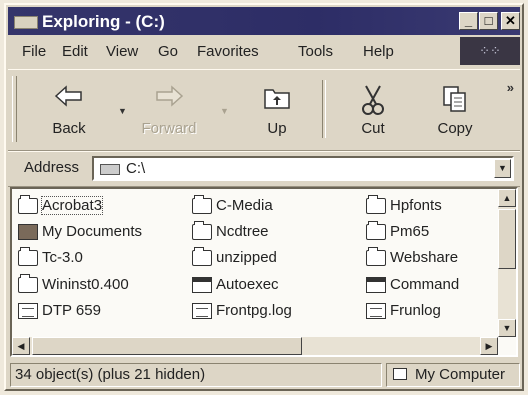  Describe the element at coordinates (103, 21) in the screenshot. I see `window-title: Exploring - (C:)` at that location.